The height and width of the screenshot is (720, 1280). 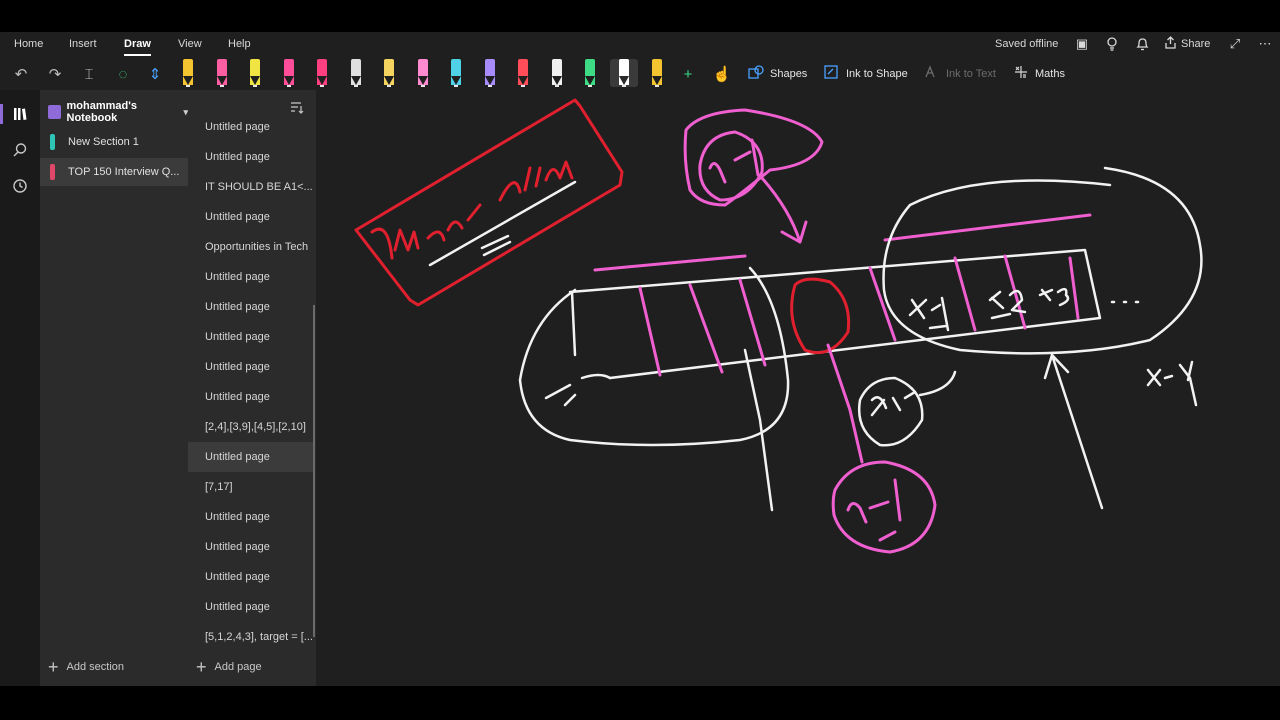 What do you see at coordinates (95, 667) in the screenshot?
I see `add-section-label: Add section` at bounding box center [95, 667].